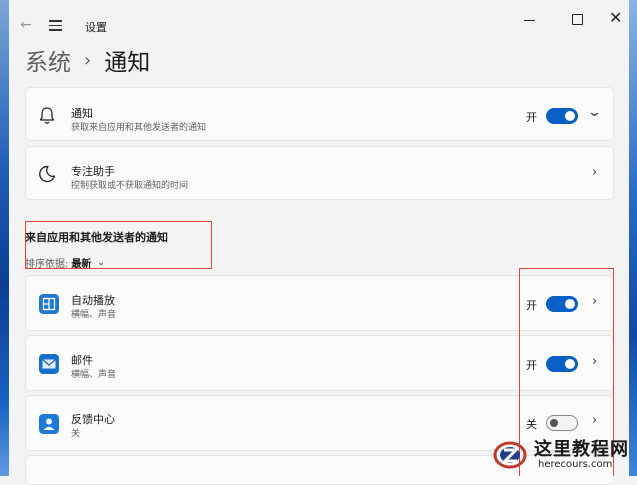  What do you see at coordinates (4, 238) in the screenshot?
I see `desktop-wallpaper-left` at bounding box center [4, 238].